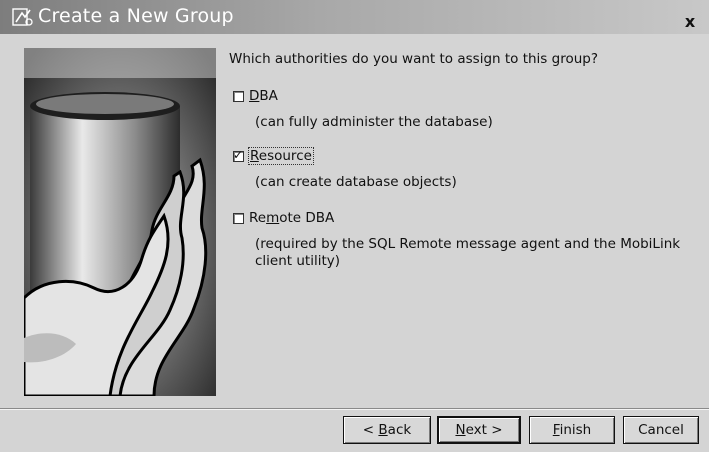 Image resolution: width=709 pixels, height=452 pixels. I want to click on dba-description: (can fully administer the database), so click(374, 122).